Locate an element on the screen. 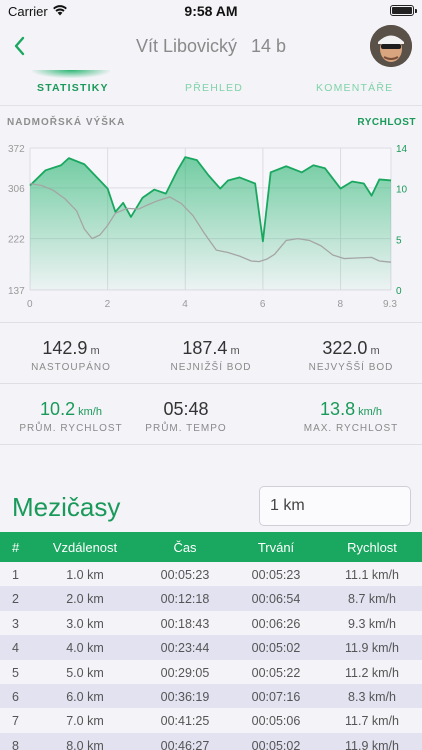 The width and height of the screenshot is (422, 750). stat-max-speed: 13.8 km/h MAX. RYCHLOST is located at coordinates (351, 416).